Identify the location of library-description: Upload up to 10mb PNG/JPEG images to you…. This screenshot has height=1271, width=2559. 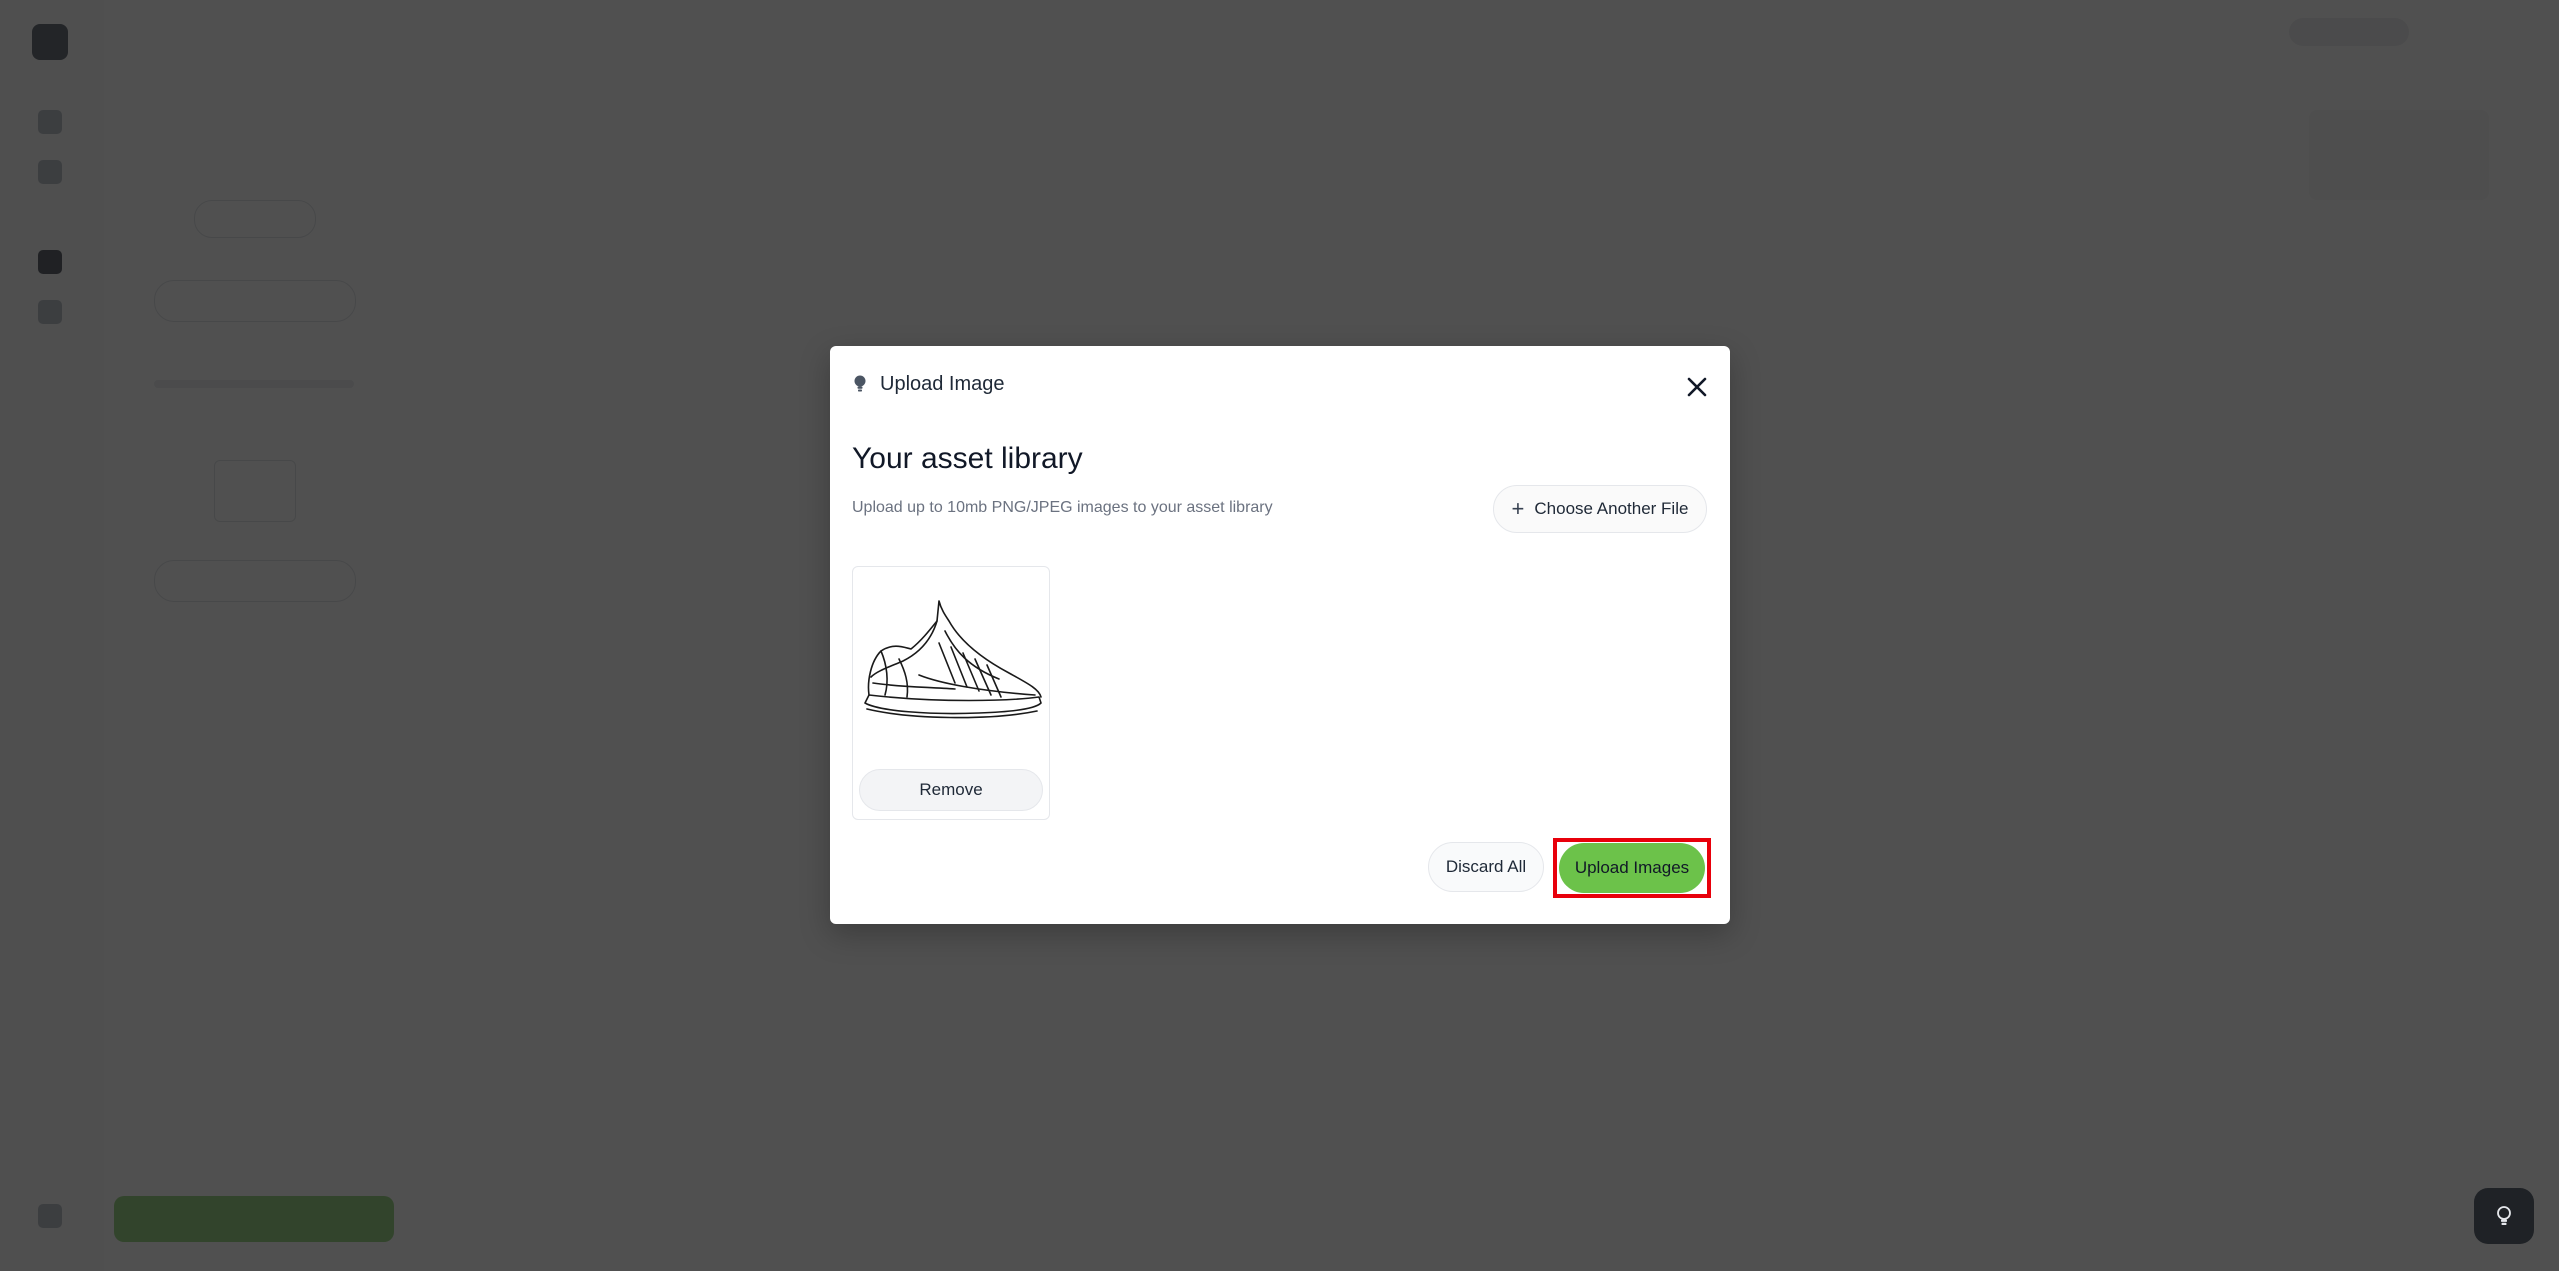
(1062, 507).